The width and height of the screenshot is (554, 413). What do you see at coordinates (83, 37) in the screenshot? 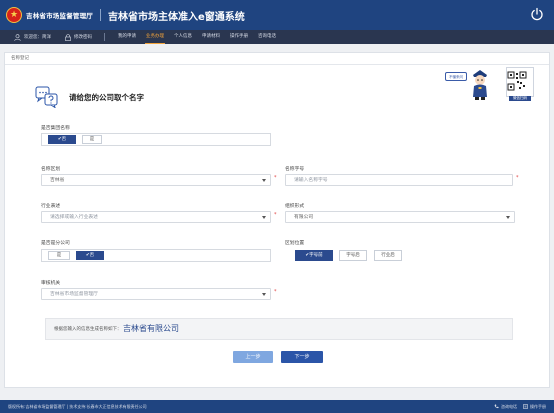
I see `change-password-label: 修改密码` at bounding box center [83, 37].